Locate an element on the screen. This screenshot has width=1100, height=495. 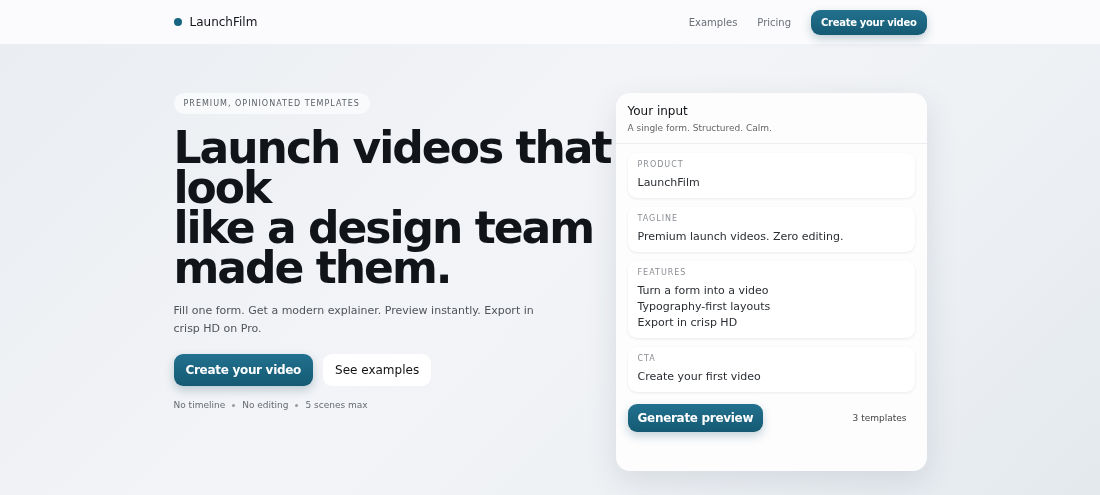
template-count: 3 templates is located at coordinates (879, 418).